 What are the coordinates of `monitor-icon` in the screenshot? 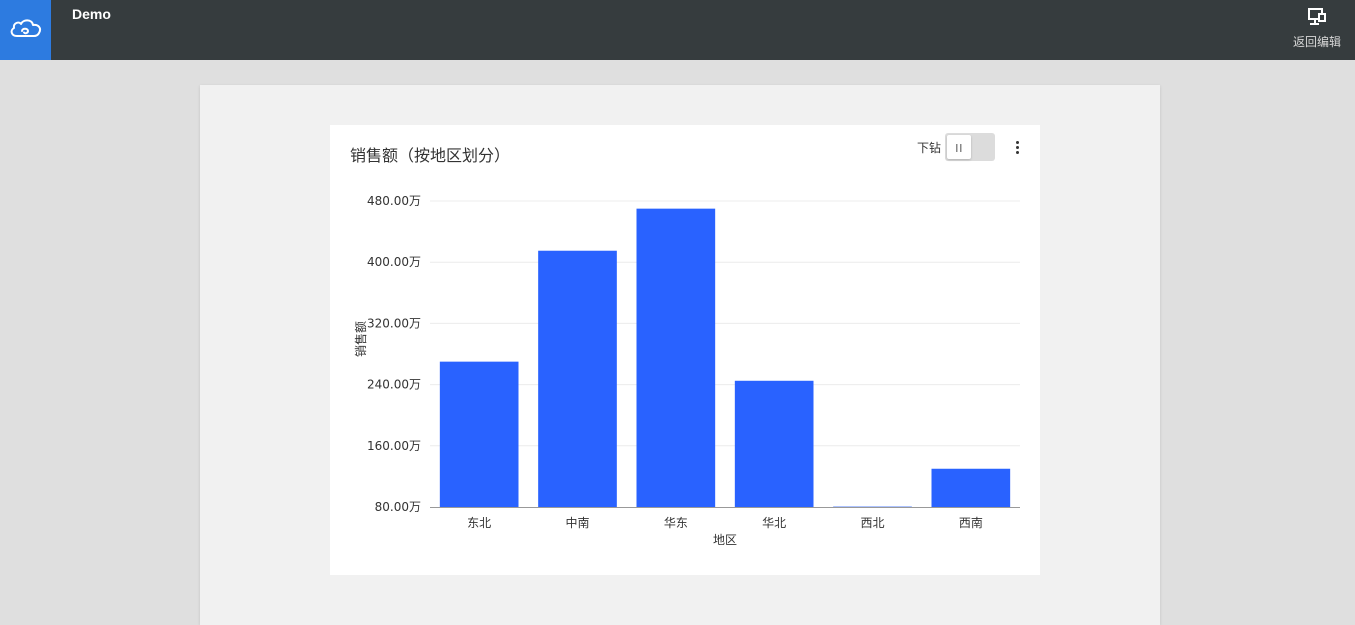 It's located at (1317, 19).